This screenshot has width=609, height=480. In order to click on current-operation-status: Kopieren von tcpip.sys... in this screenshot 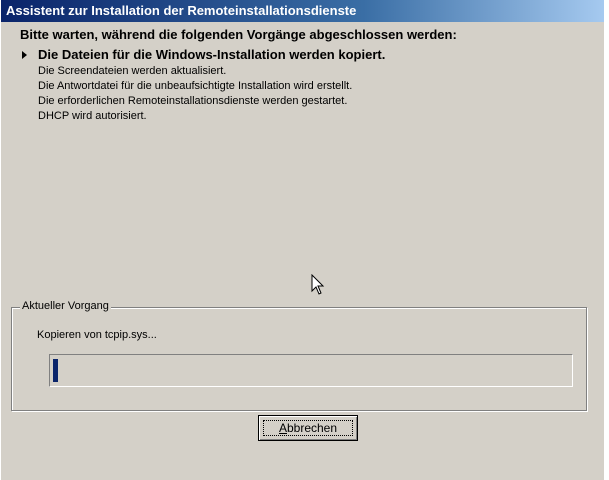, I will do `click(97, 335)`.